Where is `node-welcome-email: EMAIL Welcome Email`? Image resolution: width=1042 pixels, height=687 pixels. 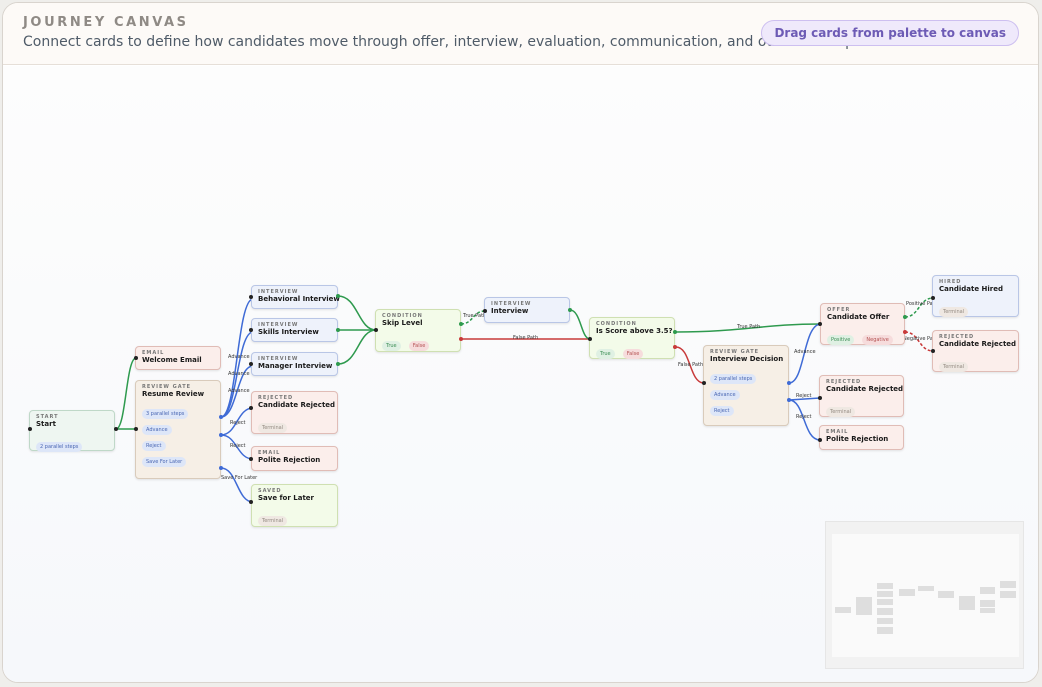
node-welcome-email: EMAIL Welcome Email is located at coordinates (178, 358).